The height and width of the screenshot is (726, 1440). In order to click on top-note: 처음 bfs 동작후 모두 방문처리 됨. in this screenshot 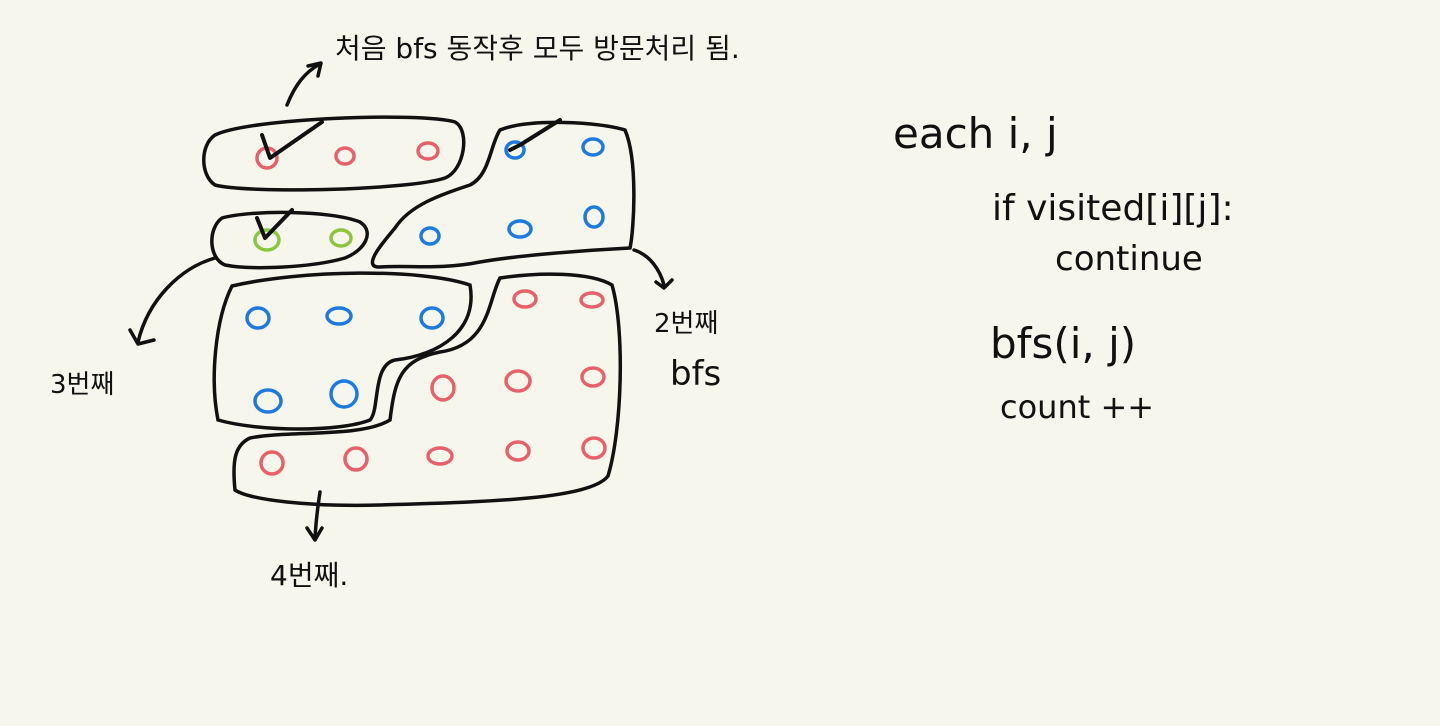, I will do `click(537, 48)`.